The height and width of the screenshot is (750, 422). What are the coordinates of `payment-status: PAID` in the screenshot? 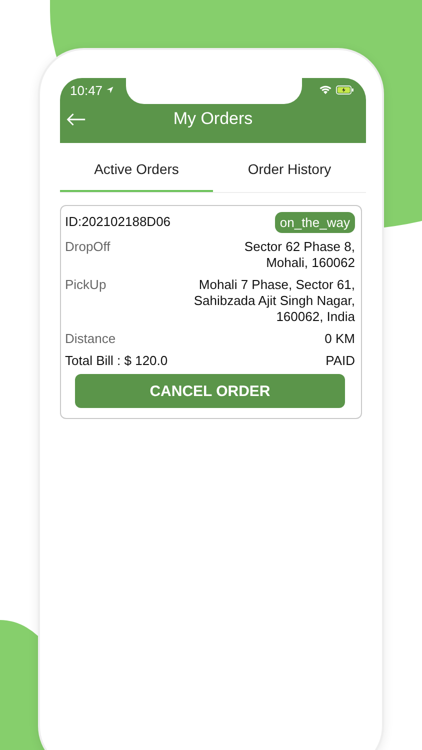 It's located at (340, 360).